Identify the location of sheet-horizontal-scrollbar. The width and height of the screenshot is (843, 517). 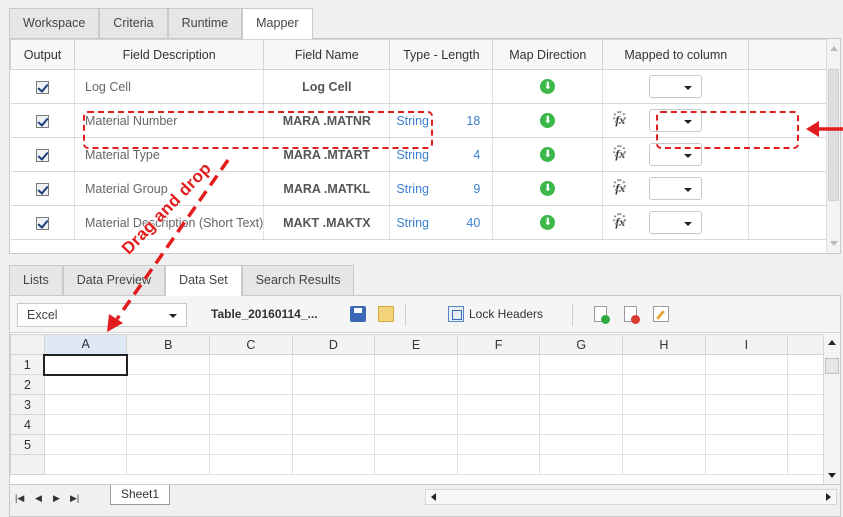
(631, 497).